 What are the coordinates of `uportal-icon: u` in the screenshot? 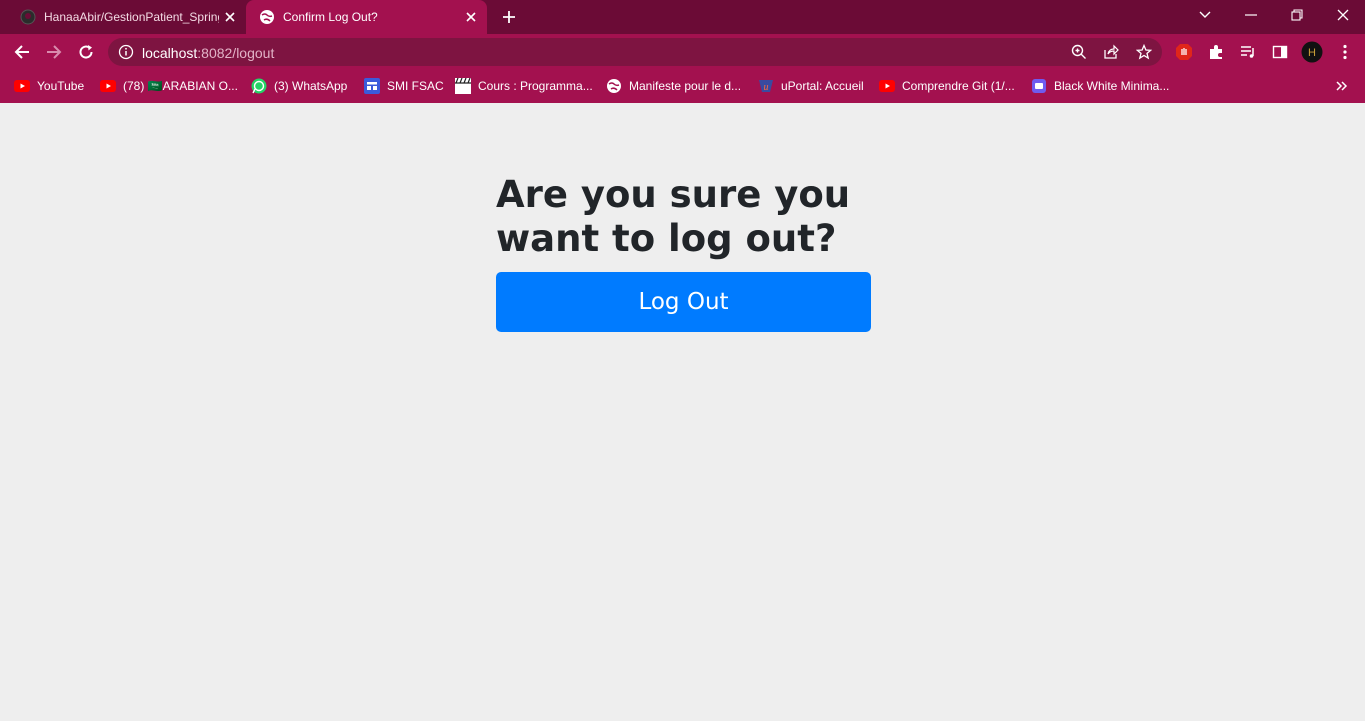 It's located at (766, 86).